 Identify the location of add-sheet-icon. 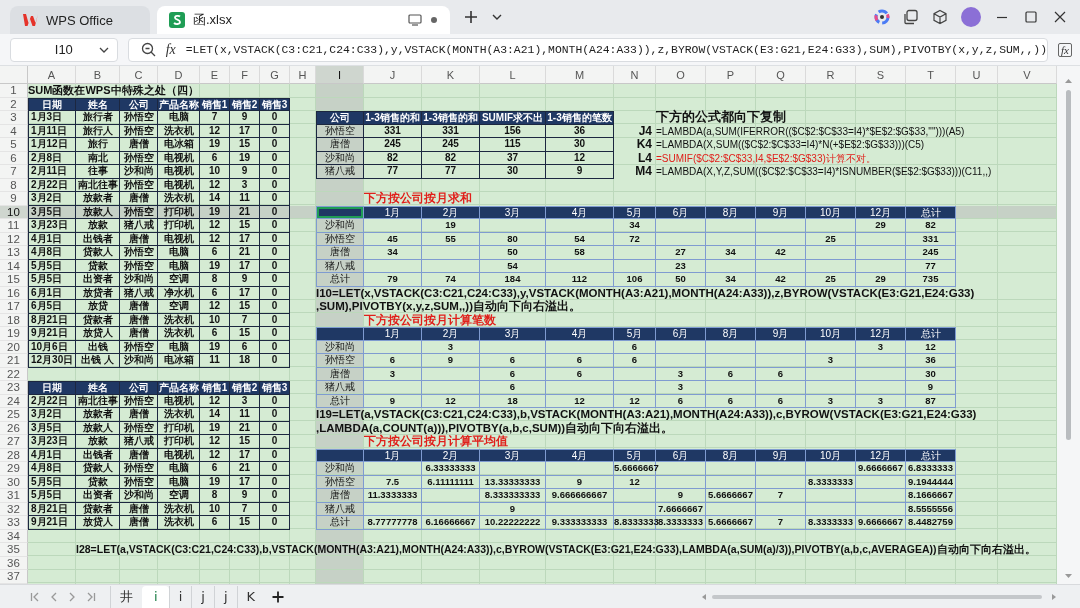
(278, 596).